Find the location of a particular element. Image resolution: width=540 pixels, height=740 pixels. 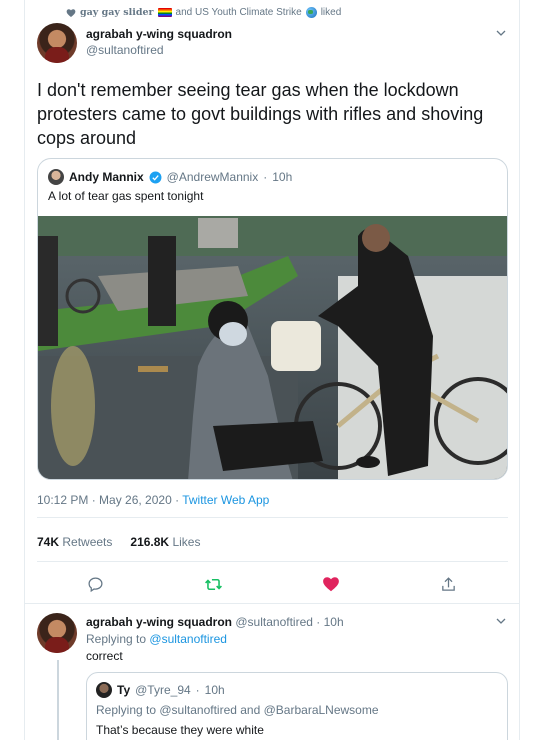

nested-author-name: Ty is located at coordinates (124, 690).